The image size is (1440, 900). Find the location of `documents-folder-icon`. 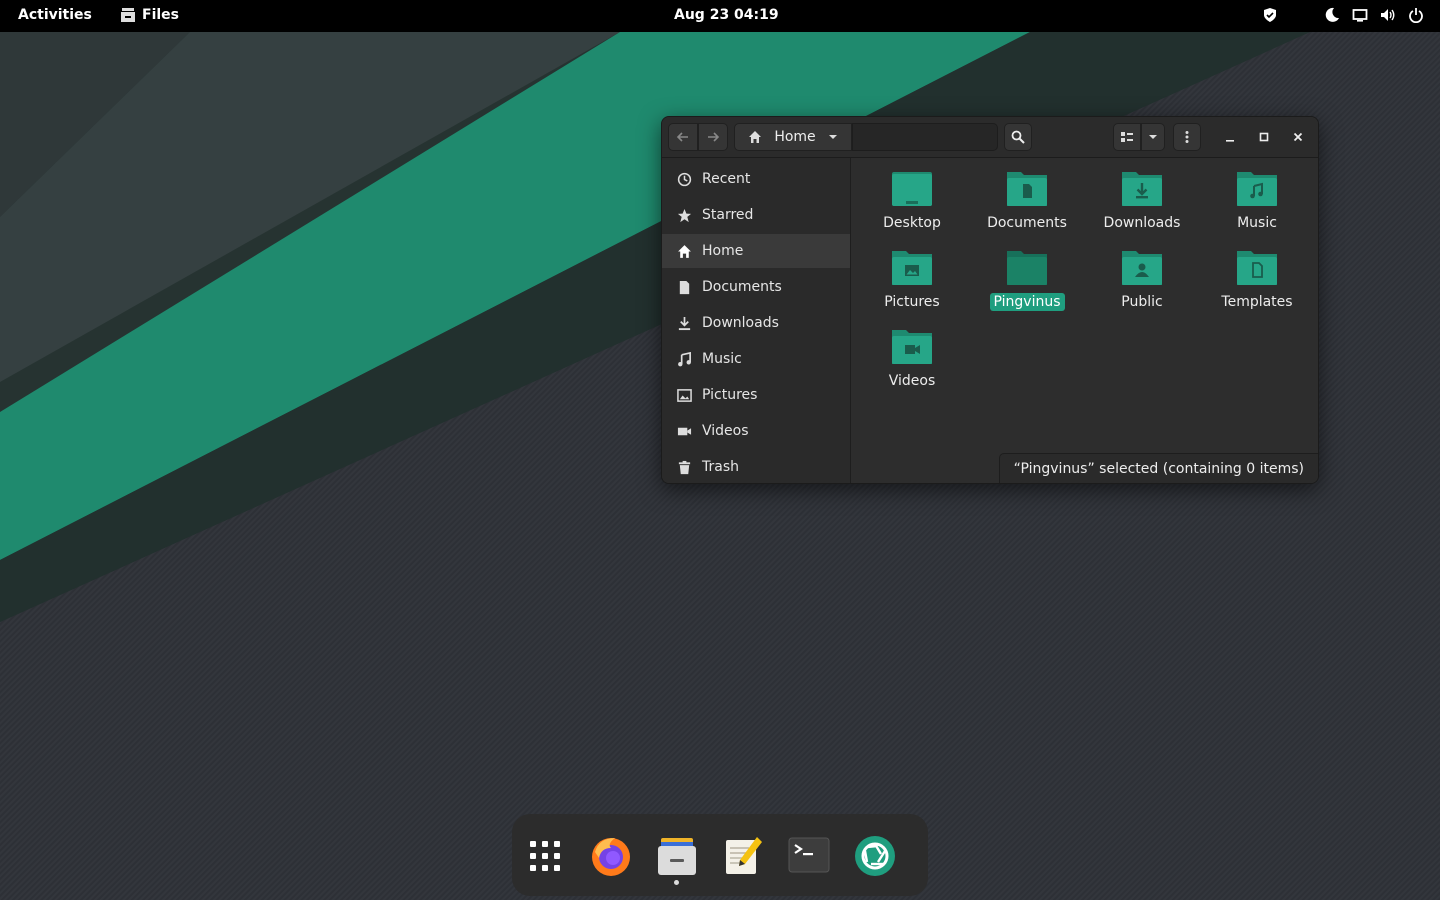

documents-folder-icon is located at coordinates (1027, 189).